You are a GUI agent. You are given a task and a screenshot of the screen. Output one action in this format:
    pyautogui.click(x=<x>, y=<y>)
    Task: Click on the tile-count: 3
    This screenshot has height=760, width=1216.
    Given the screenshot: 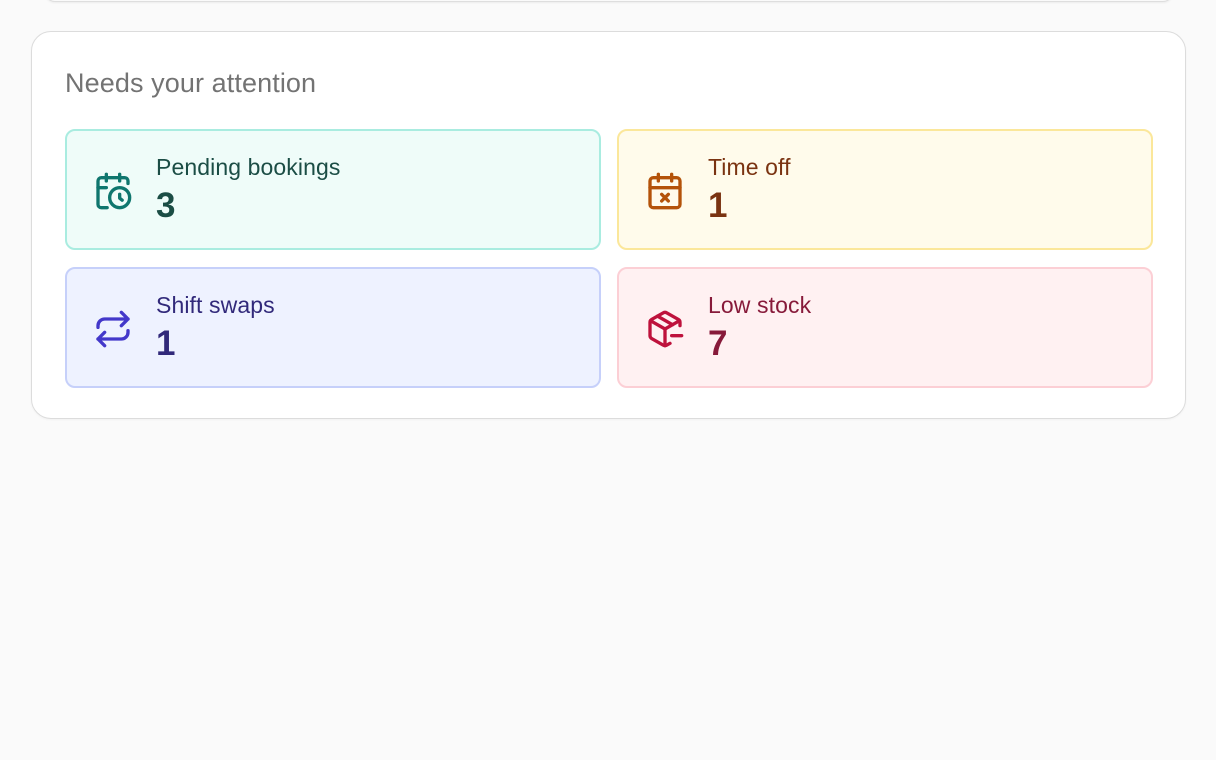 What is the action you would take?
    pyautogui.click(x=166, y=205)
    